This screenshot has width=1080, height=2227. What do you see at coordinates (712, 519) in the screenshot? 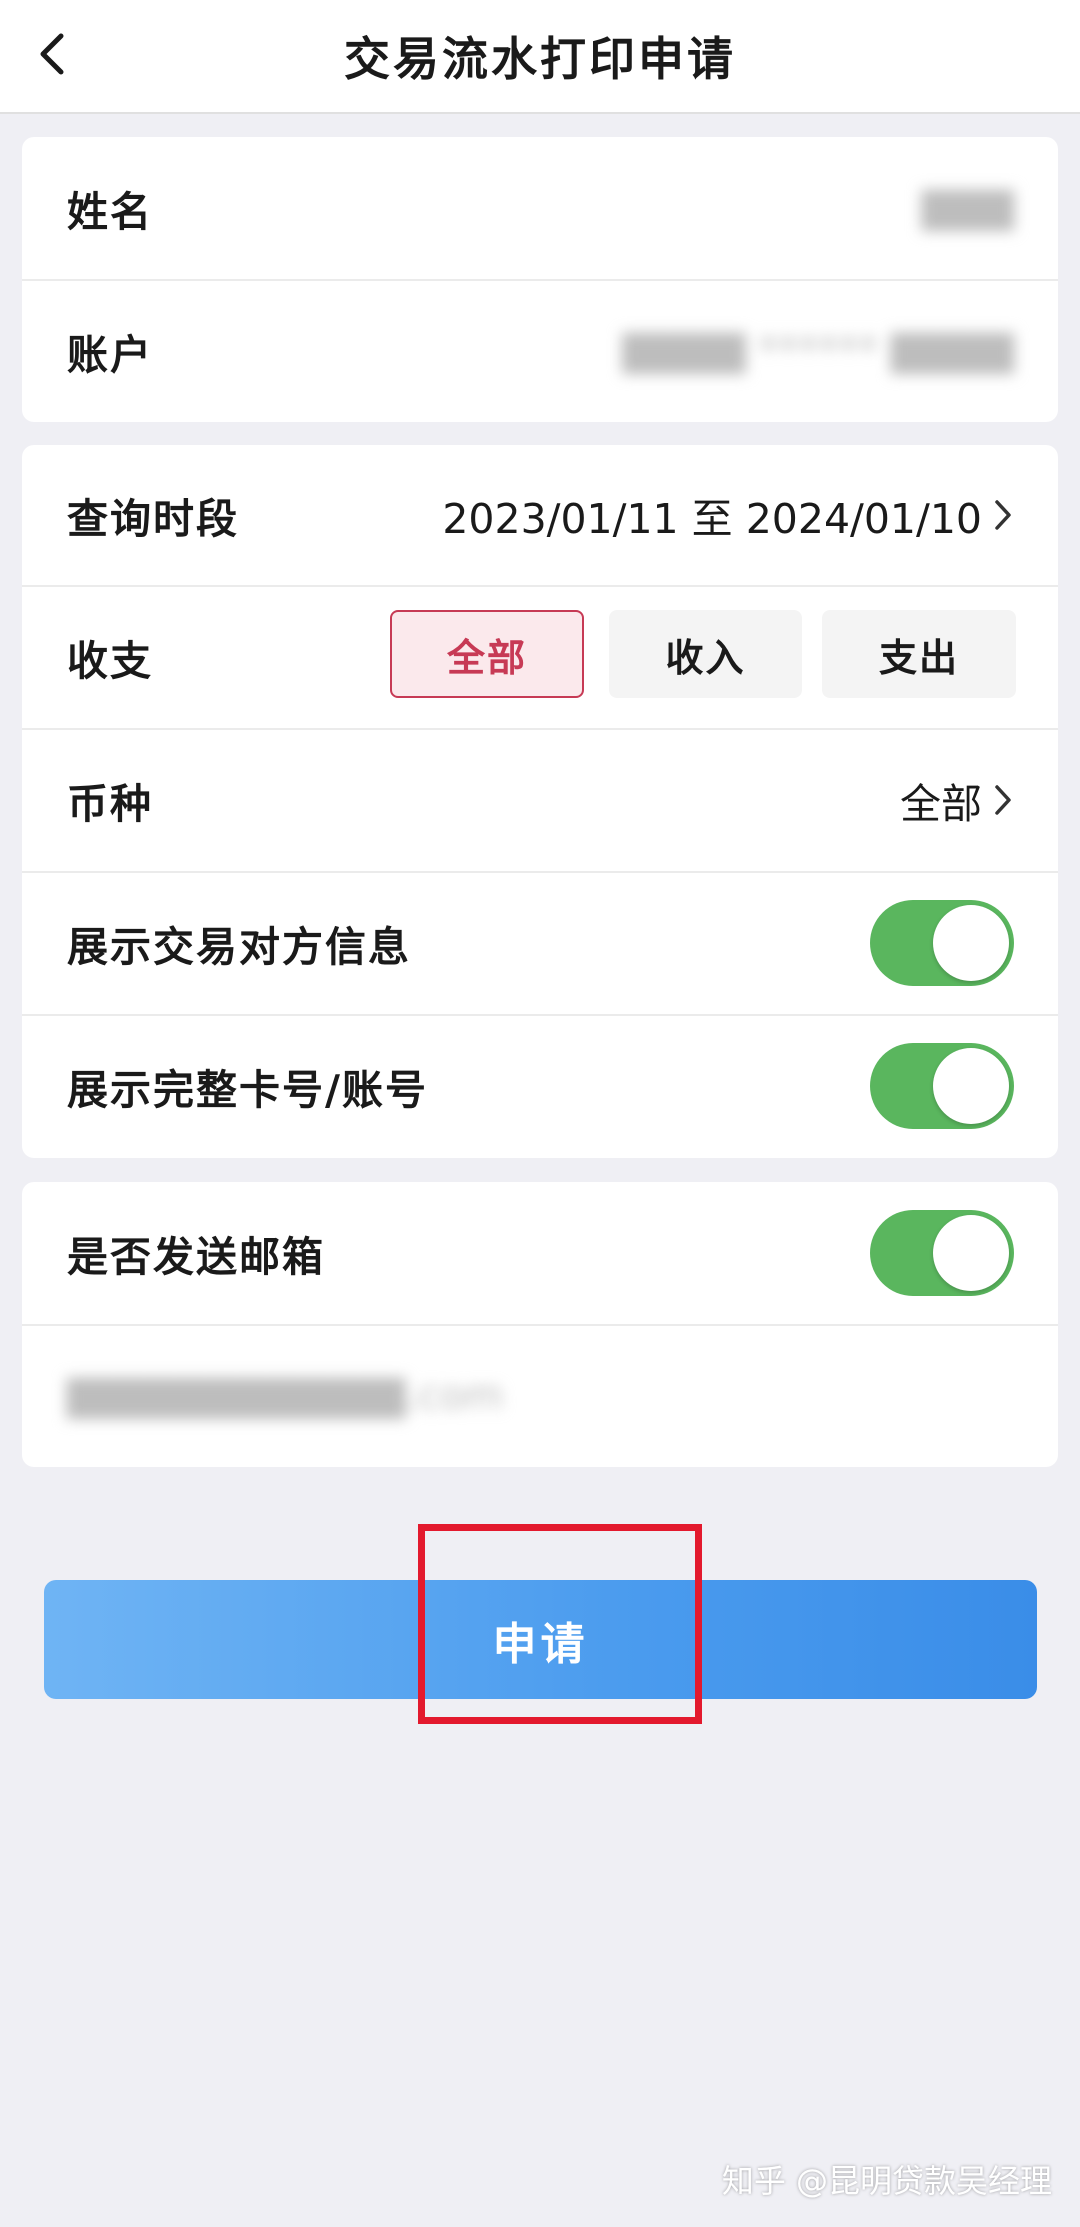
I see `period-value: 2023/01/11 至 2024/01/10` at bounding box center [712, 519].